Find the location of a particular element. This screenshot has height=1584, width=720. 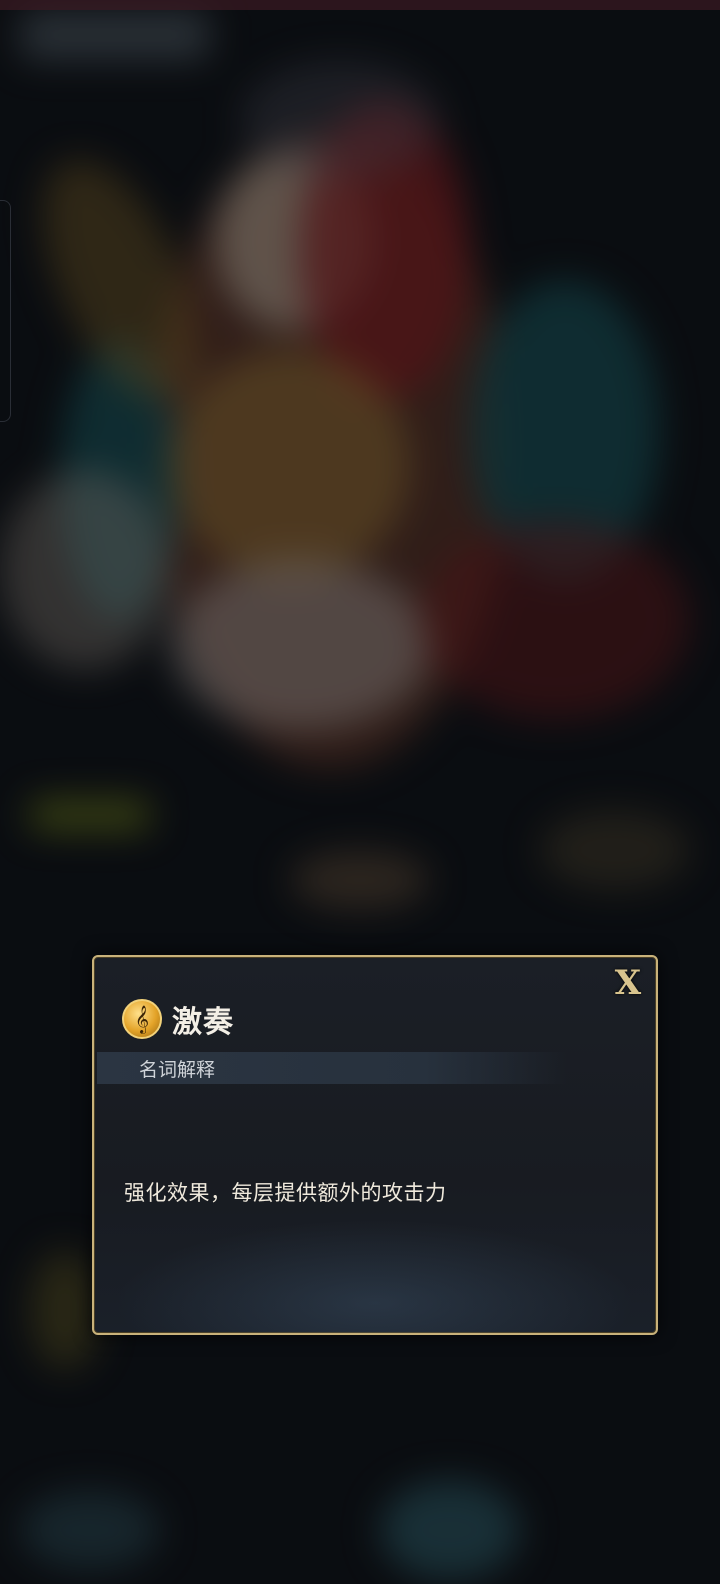

top-status-strip is located at coordinates (360, 5).